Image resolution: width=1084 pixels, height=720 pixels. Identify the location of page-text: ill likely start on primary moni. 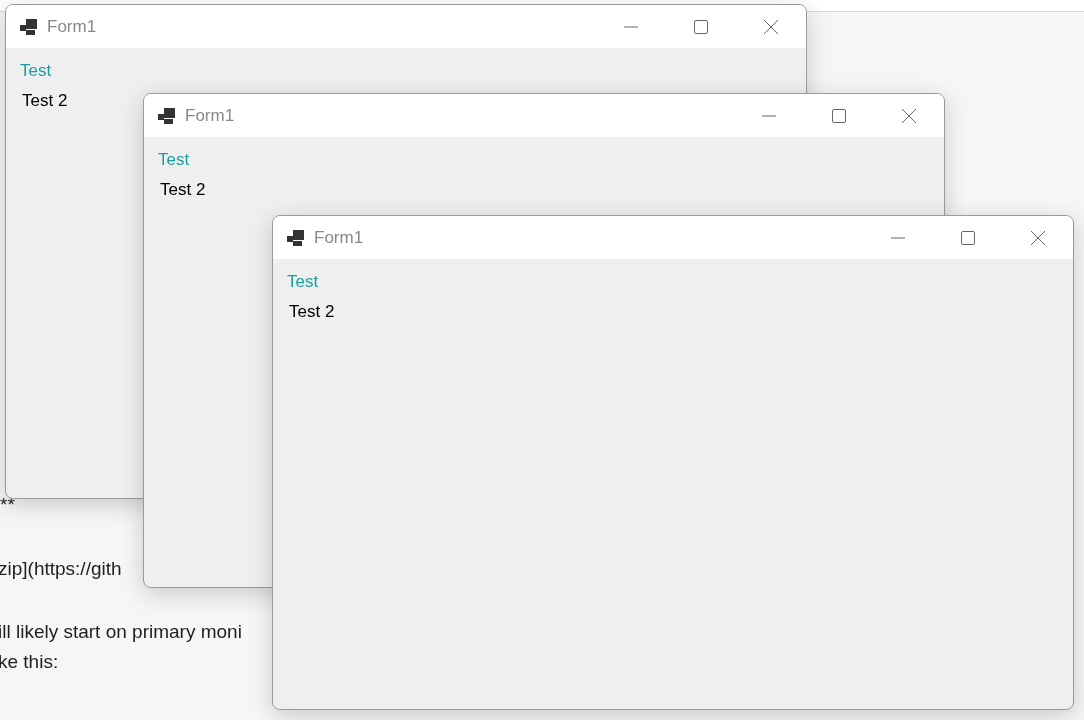
(121, 632).